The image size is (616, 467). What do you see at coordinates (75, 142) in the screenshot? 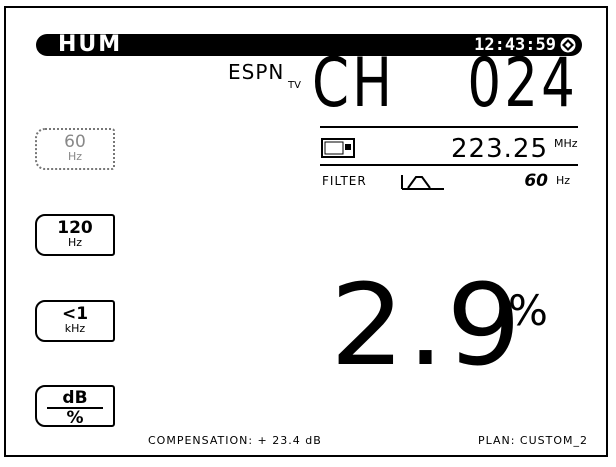
I see `softkey-60hz-value: 60` at bounding box center [75, 142].